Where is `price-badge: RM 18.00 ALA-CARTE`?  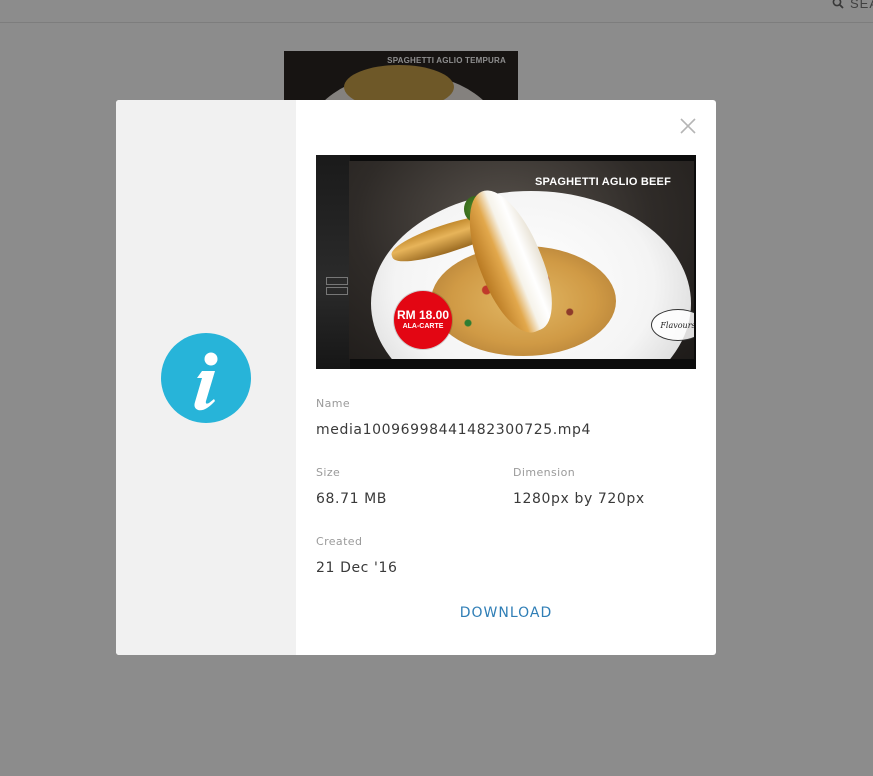
price-badge: RM 18.00 ALA-CARTE is located at coordinates (423, 320).